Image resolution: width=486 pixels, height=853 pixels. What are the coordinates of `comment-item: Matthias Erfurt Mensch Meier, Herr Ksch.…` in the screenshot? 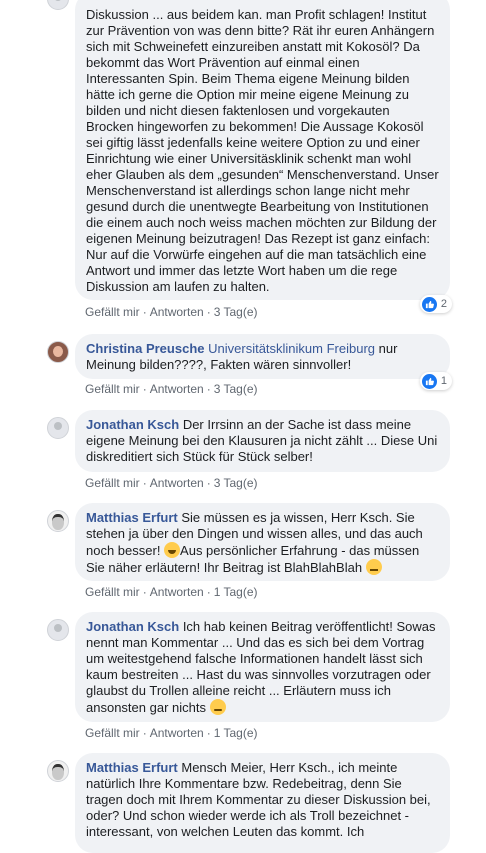 It's located at (248, 803).